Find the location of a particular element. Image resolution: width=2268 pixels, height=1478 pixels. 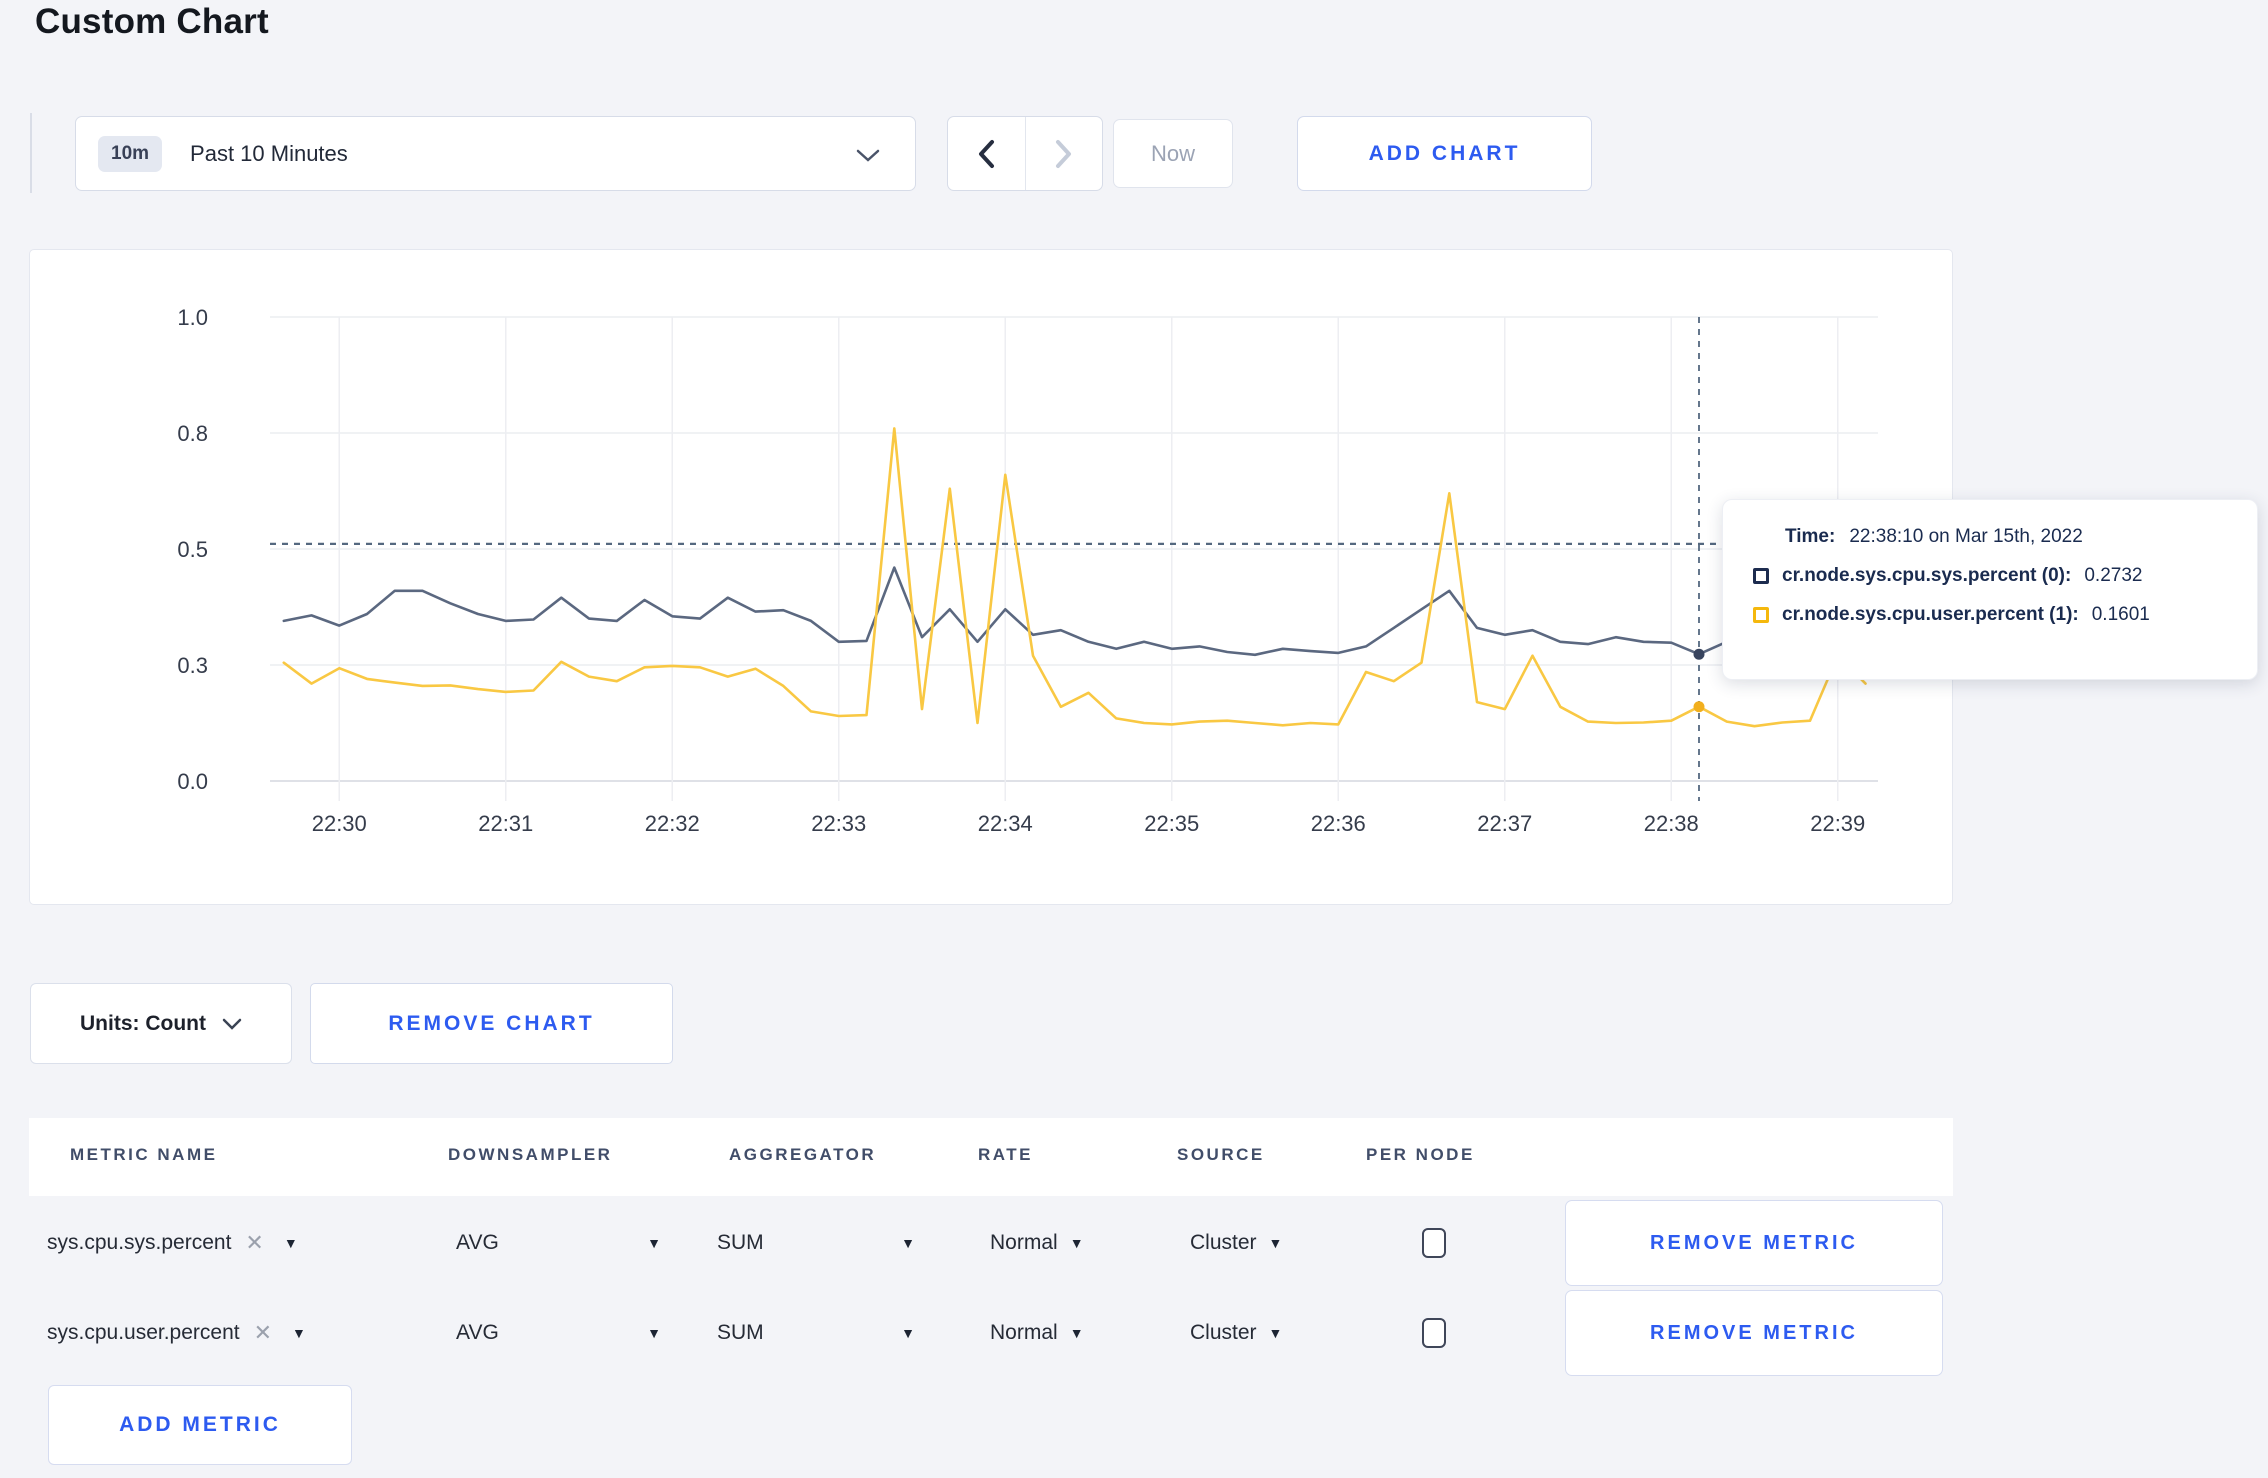

svg-text: 22:38 is located at coordinates (1671, 823).